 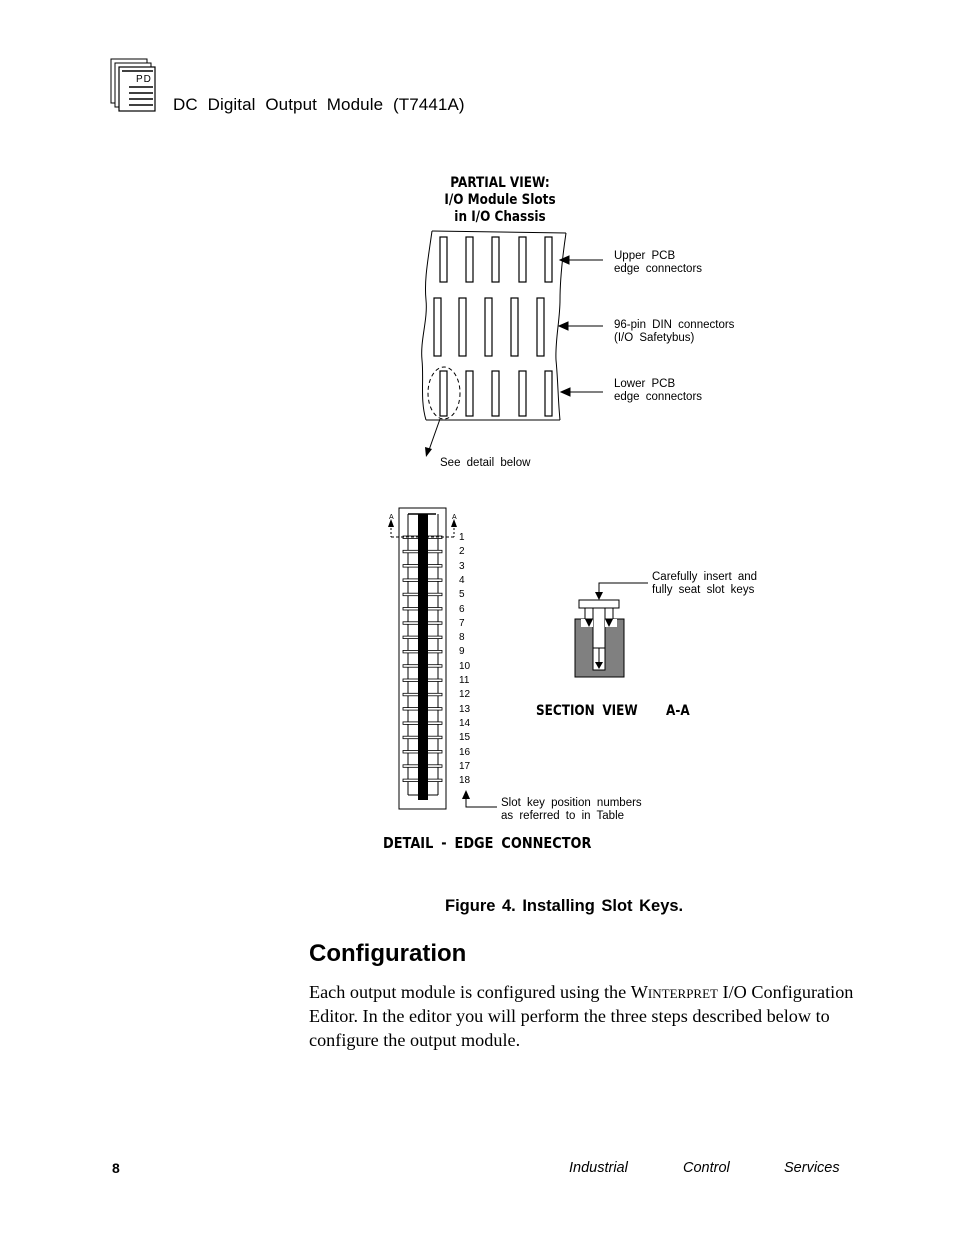 What do you see at coordinates (465, 709) in the screenshot?
I see `pin-number: 13` at bounding box center [465, 709].